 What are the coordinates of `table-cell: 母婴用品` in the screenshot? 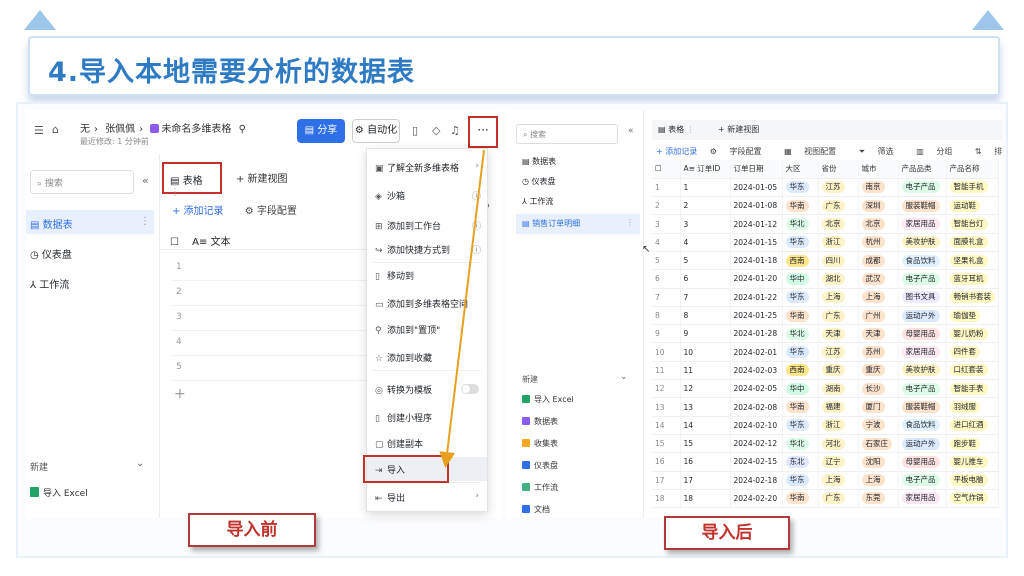 It's located at (922, 334).